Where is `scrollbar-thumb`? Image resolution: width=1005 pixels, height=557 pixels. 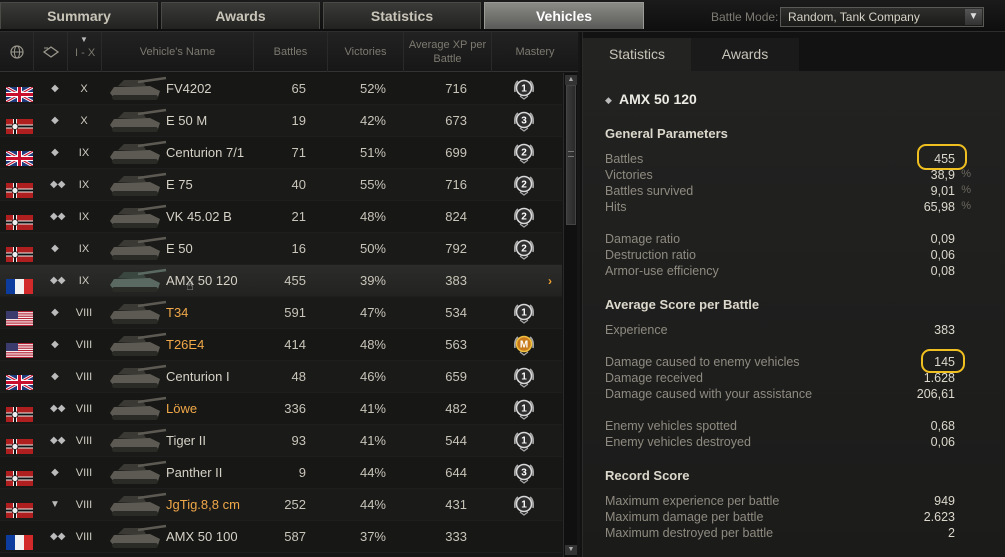
scrollbar-thumb is located at coordinates (571, 155).